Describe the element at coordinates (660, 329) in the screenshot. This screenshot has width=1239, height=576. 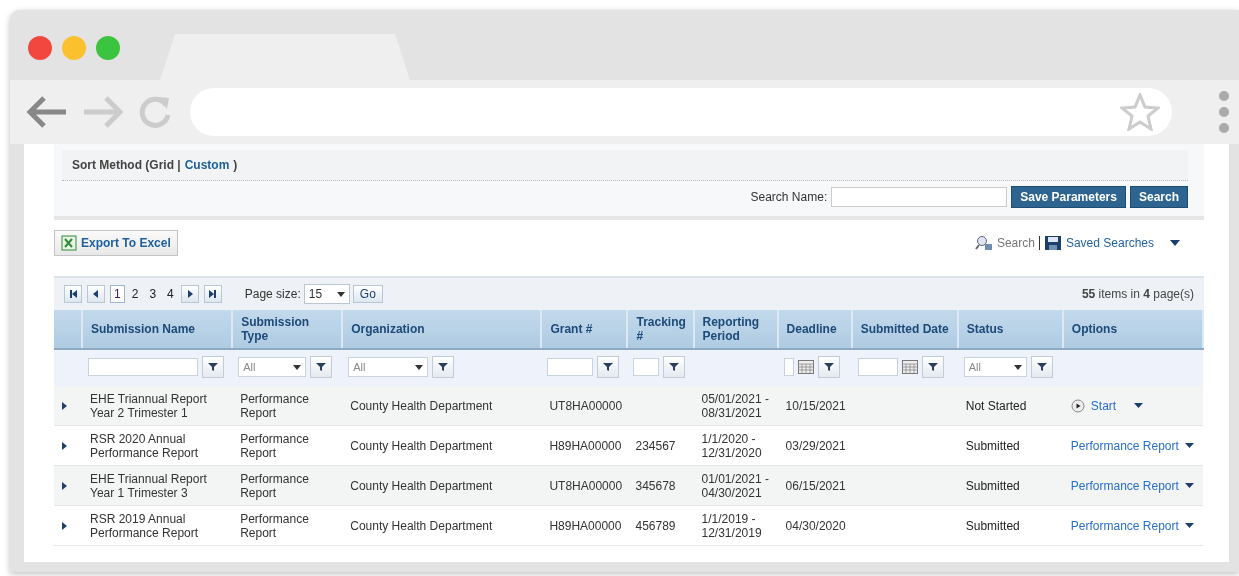
I see `column-header: Tracking #` at that location.